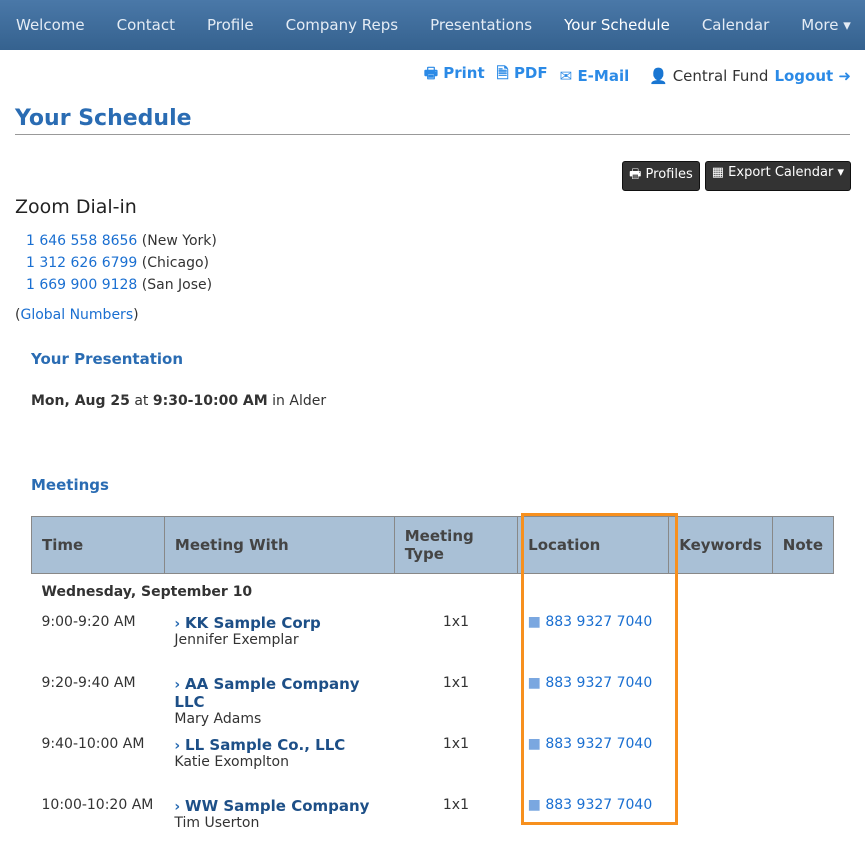 The image size is (865, 858). Describe the element at coordinates (456, 545) in the screenshot. I see `col-meeting-type: Meeting Type` at that location.